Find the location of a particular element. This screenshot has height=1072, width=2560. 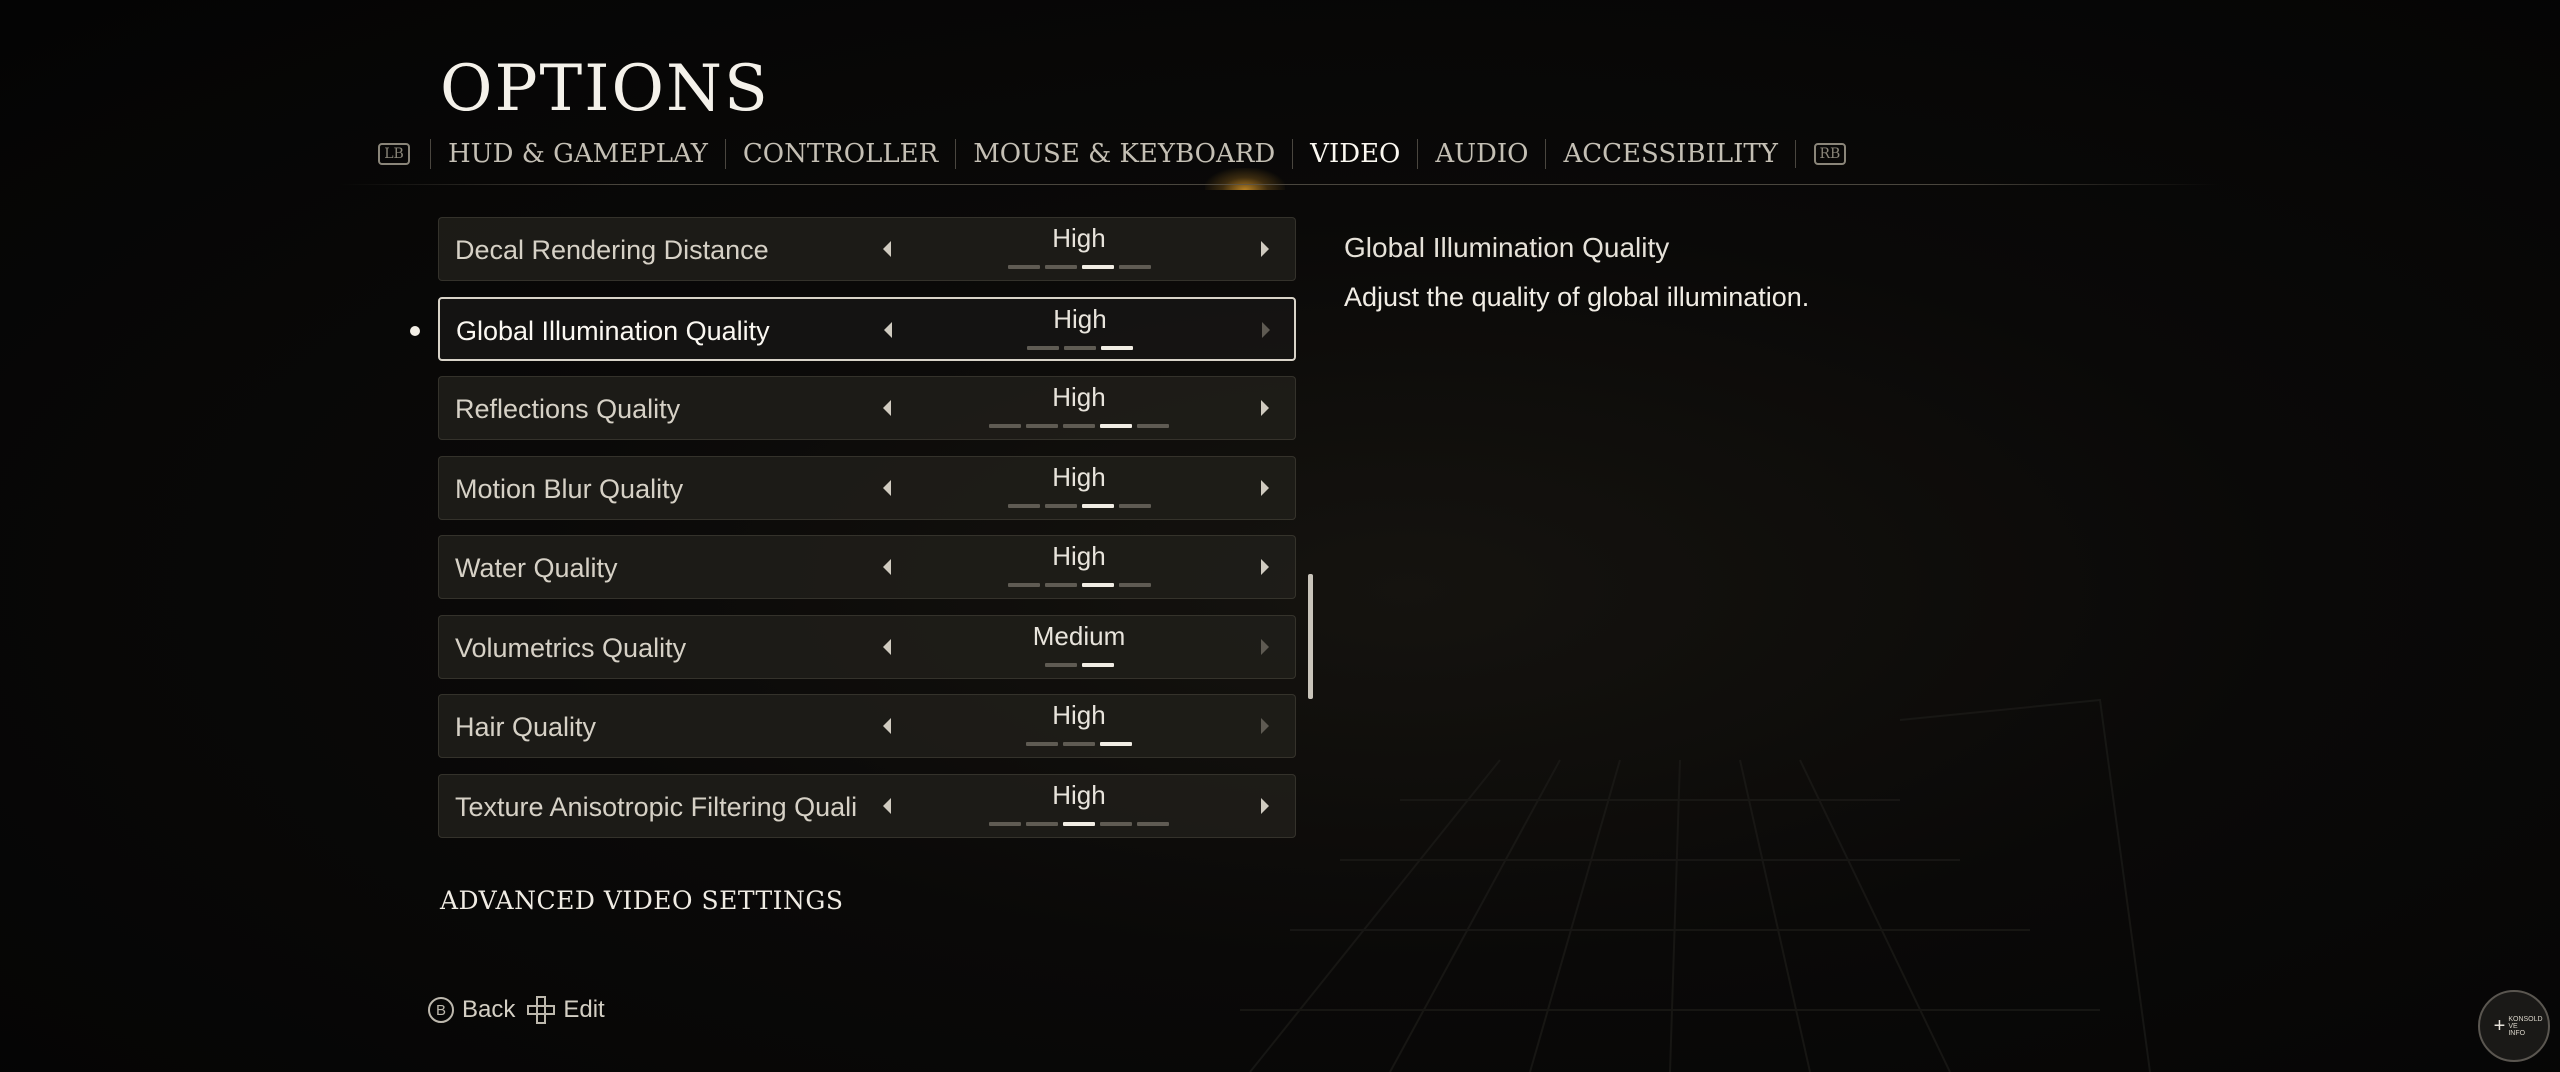

description-title: Global Illumination Quality is located at coordinates (1507, 247).